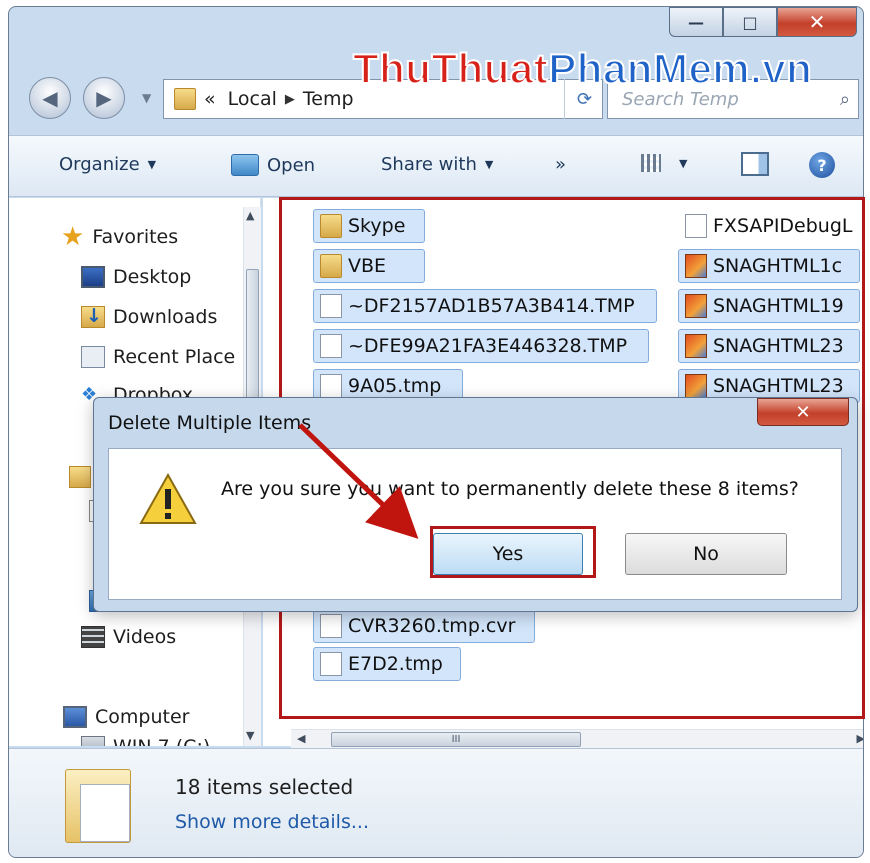 This screenshot has height=863, width=870. I want to click on arrow-icon, so click(358, 481).